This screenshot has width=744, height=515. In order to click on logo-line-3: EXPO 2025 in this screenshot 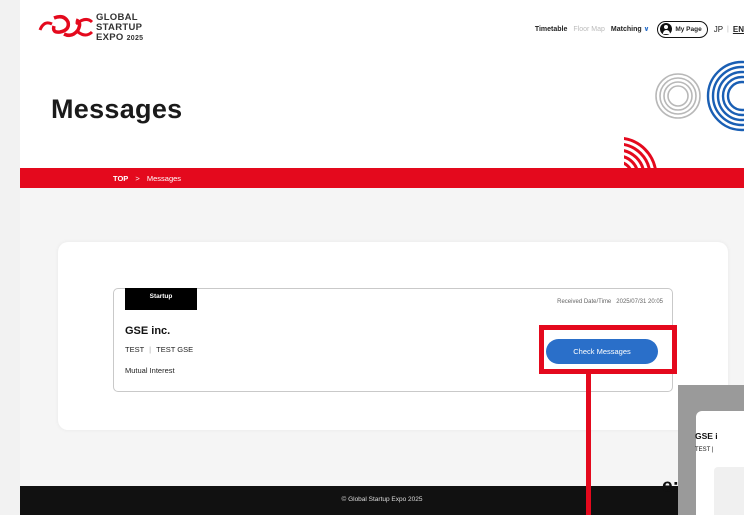, I will do `click(120, 37)`.